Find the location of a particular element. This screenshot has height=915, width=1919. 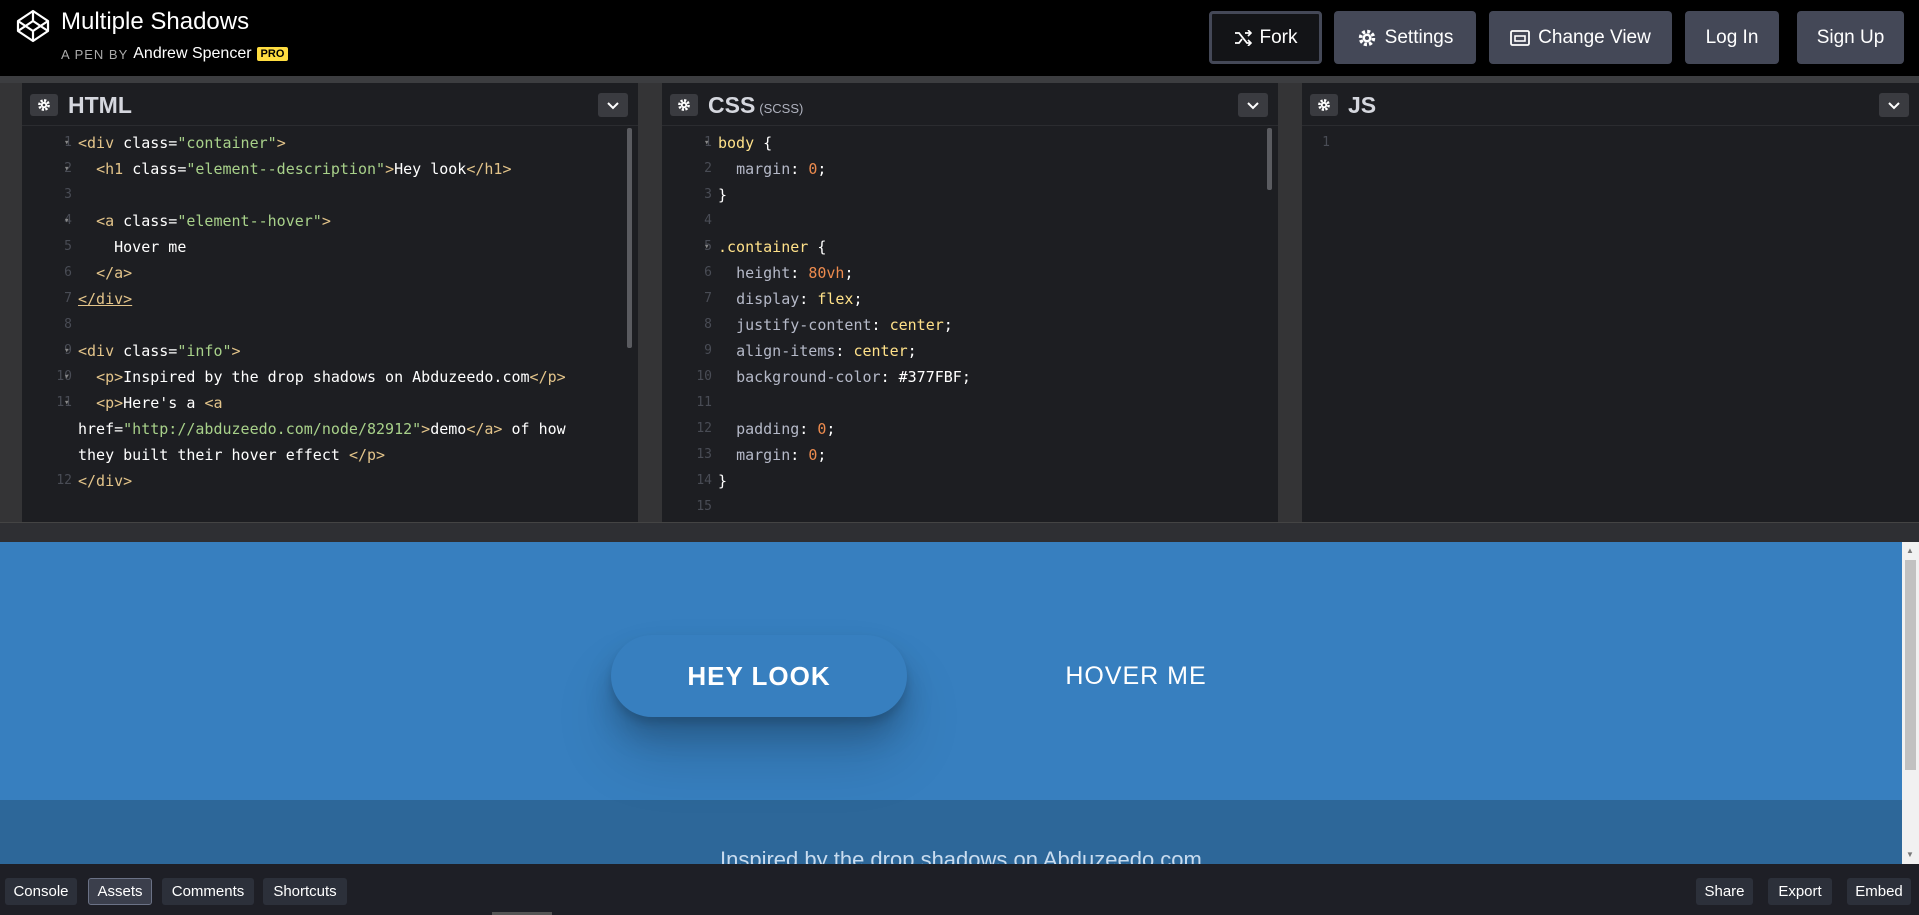

html-collapse-button is located at coordinates (613, 105).